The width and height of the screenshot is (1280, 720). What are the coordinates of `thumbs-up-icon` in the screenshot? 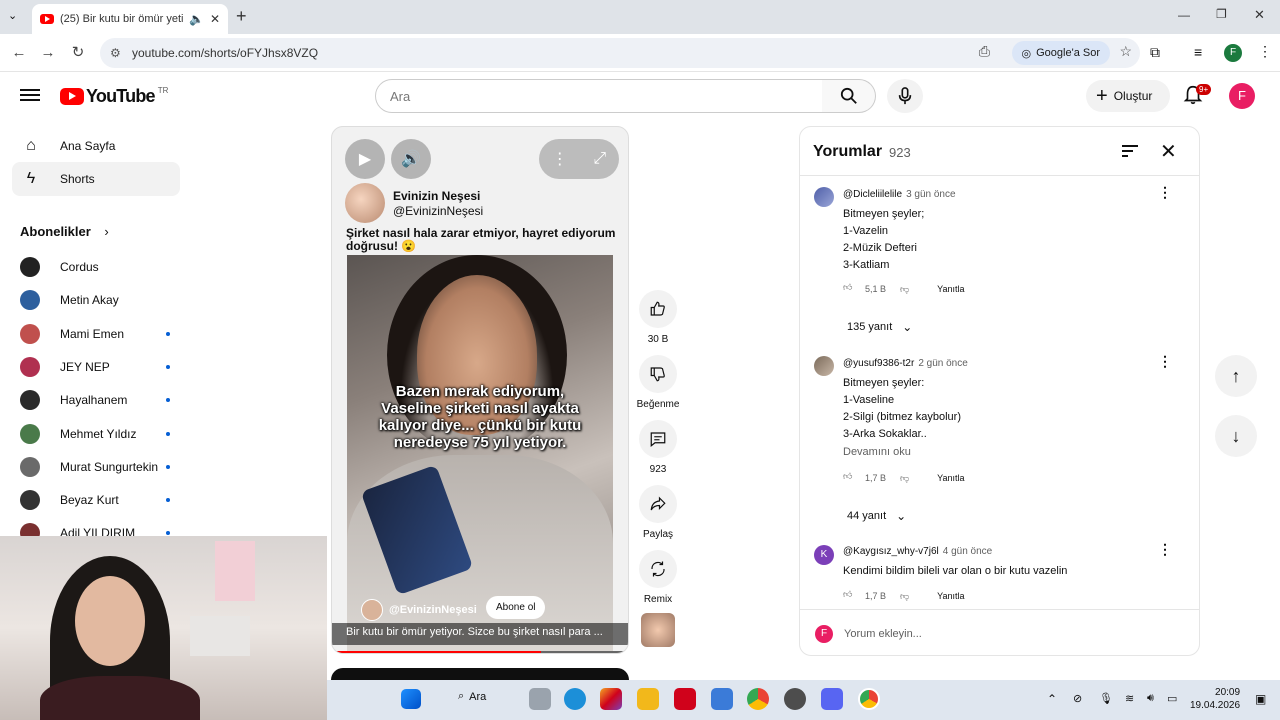 It's located at (658, 309).